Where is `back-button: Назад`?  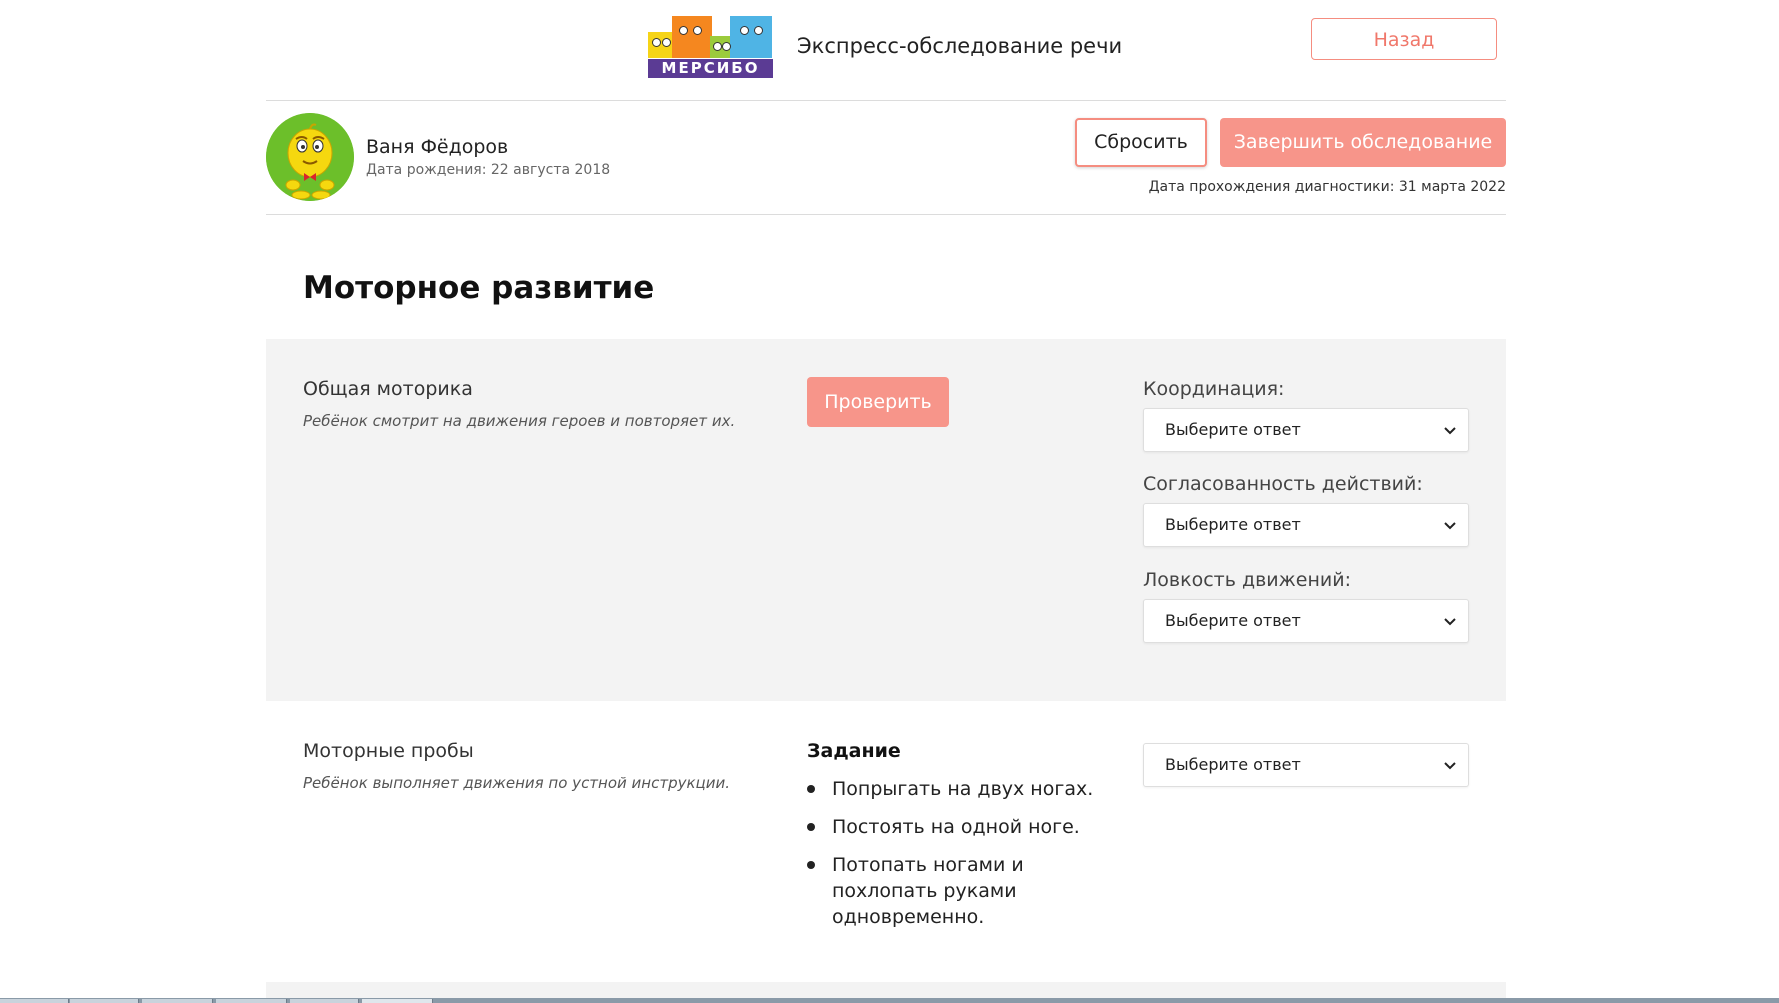 back-button: Назад is located at coordinates (1404, 39).